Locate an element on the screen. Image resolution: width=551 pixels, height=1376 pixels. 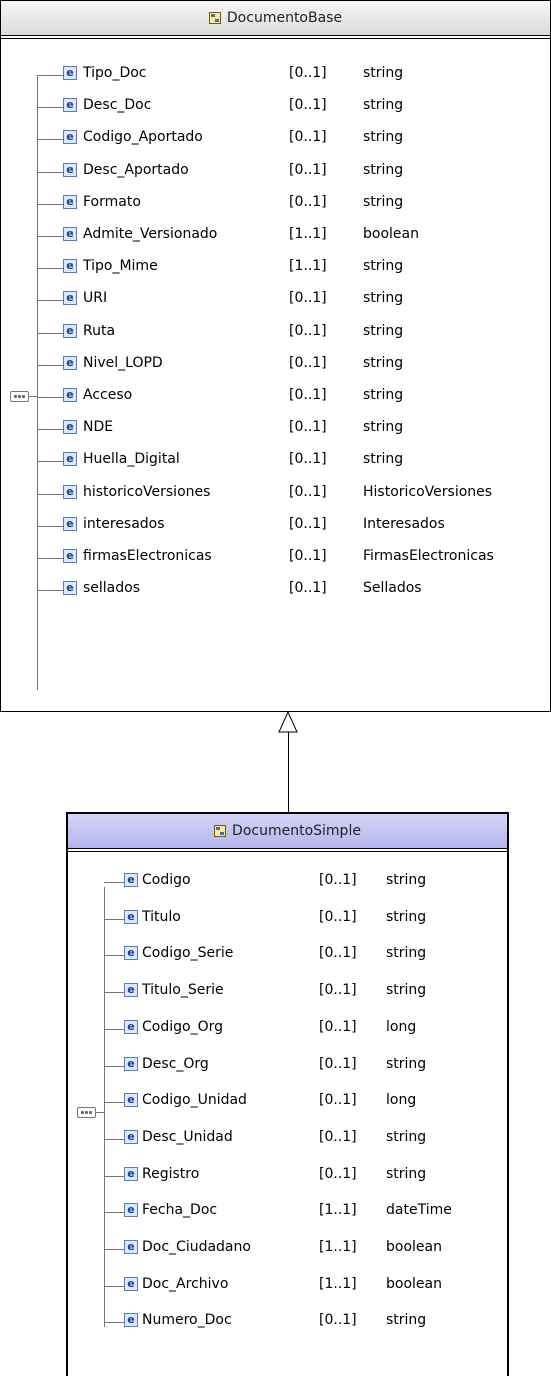
element-row: e Numero_Doc [0..1] string is located at coordinates (287, 1322).